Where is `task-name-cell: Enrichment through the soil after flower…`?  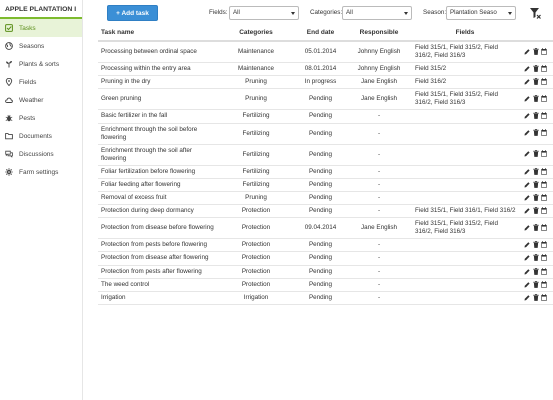 task-name-cell: Enrichment through the soil after flower… is located at coordinates (157, 155).